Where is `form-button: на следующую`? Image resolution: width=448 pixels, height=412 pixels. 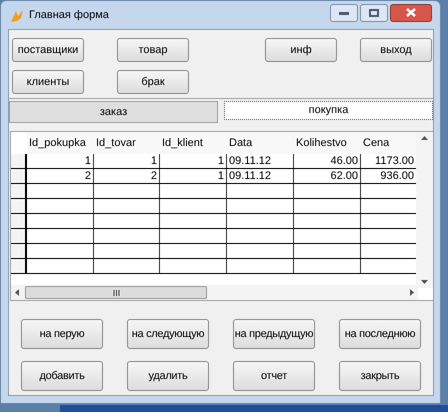 form-button: на следующую is located at coordinates (168, 334).